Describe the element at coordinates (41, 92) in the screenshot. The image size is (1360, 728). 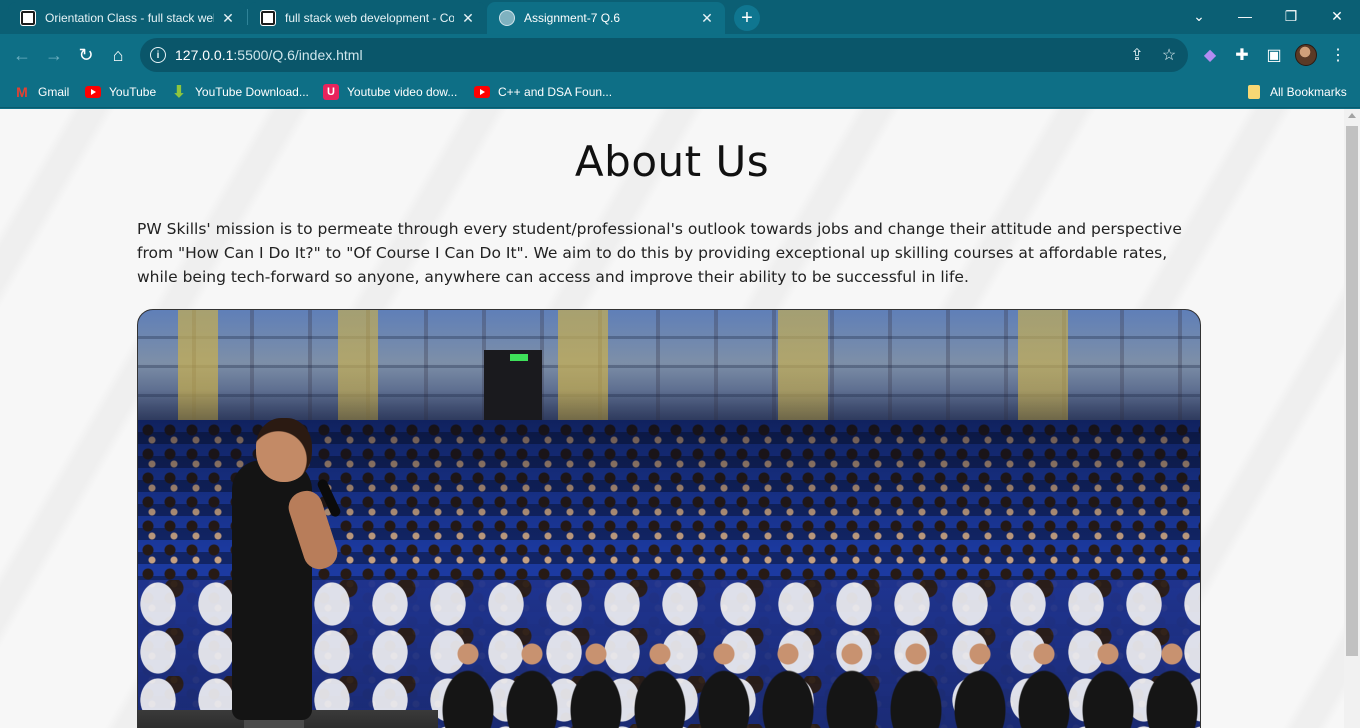
I see `bookmark-gmail: M Gmail` at that location.